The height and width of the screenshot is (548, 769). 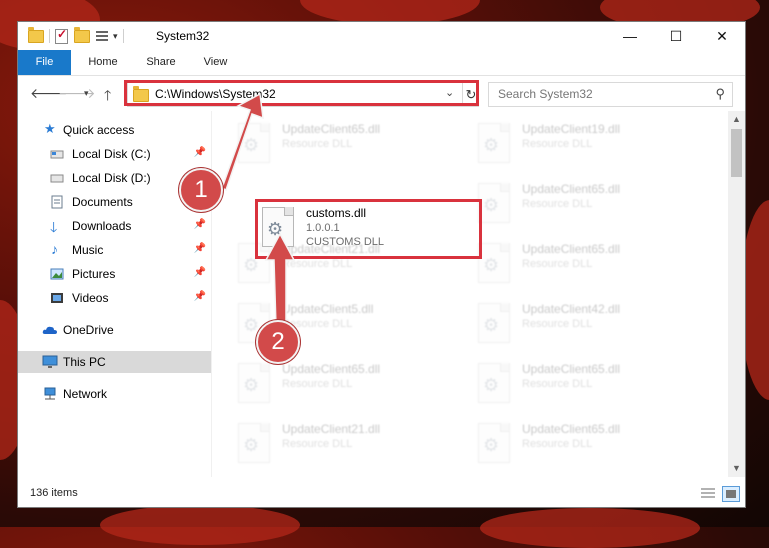 What do you see at coordinates (736, 294) in the screenshot?
I see `vertical-scrollbar: ▲ ▼` at bounding box center [736, 294].